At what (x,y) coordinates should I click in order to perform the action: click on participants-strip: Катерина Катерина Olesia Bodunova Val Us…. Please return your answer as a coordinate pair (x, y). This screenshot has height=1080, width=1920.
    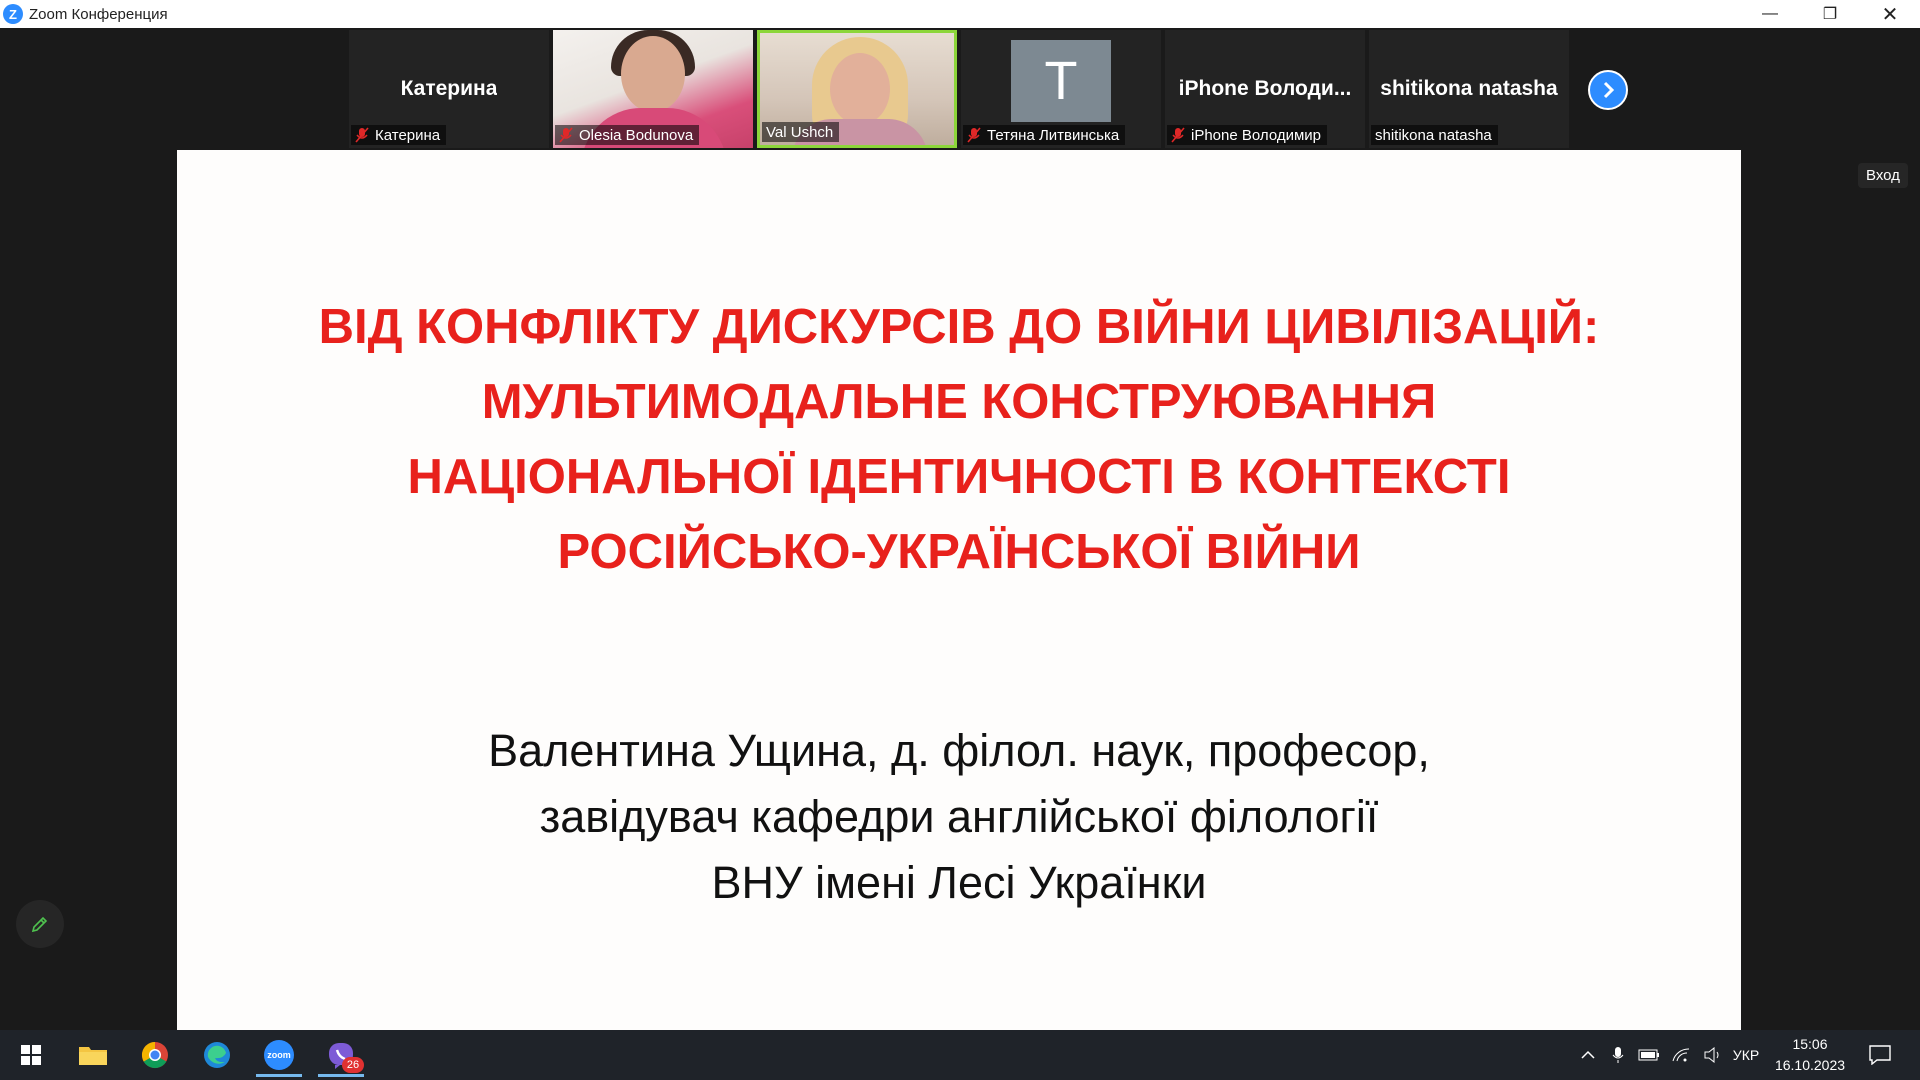
    Looking at the image, I should click on (961, 89).